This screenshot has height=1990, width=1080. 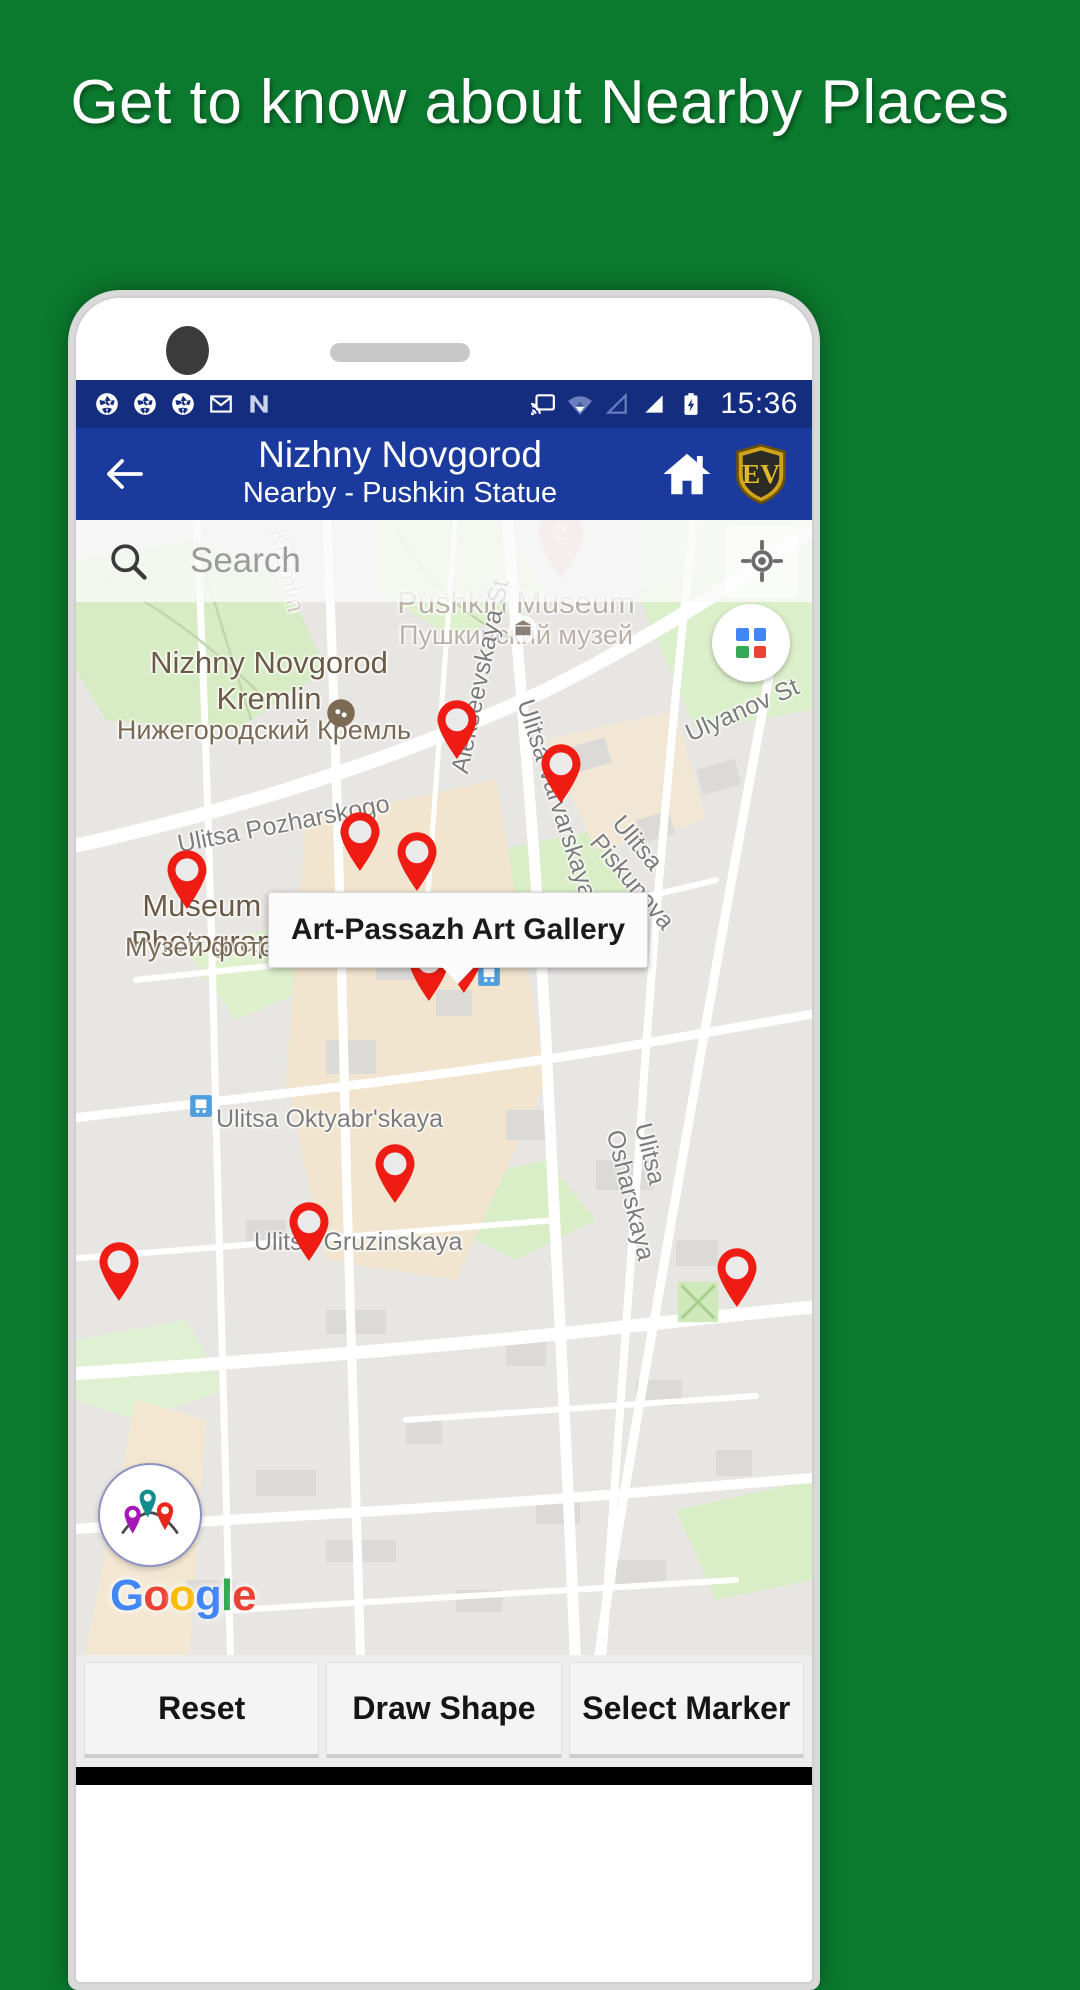 I want to click on front-camera-icon, so click(x=187, y=350).